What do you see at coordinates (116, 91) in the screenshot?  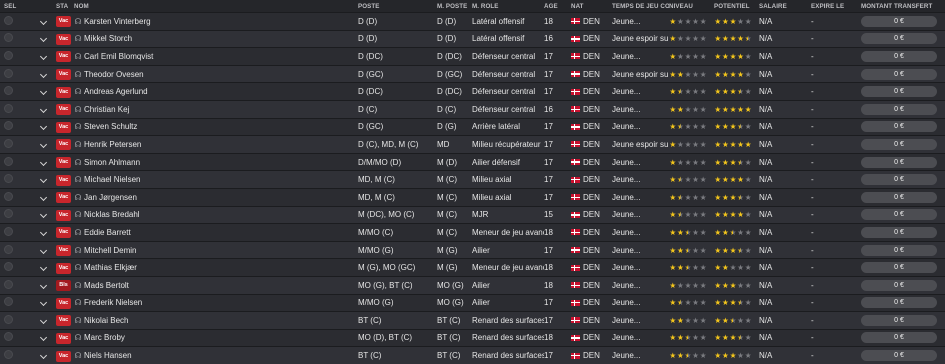 I see `player-name: Andreas Agerlund` at bounding box center [116, 91].